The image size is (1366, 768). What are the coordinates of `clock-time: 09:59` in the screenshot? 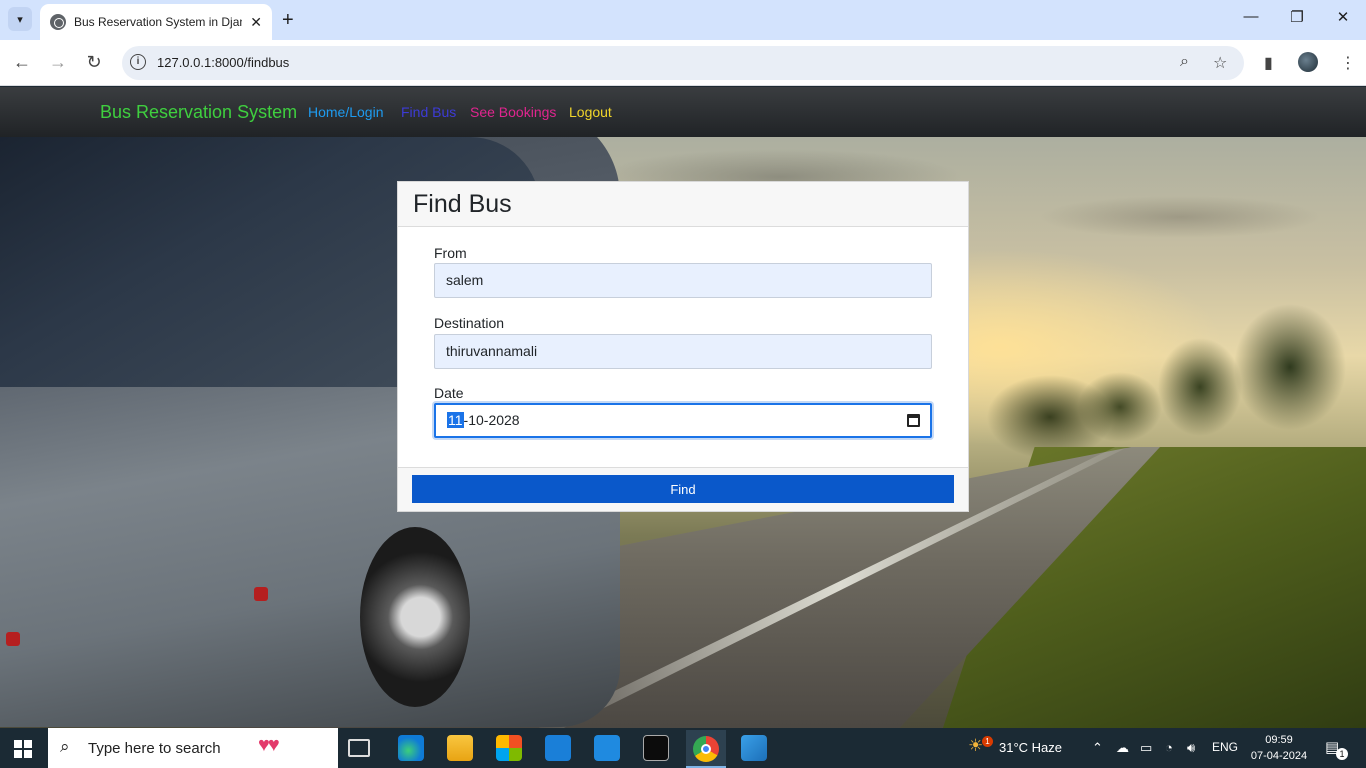 It's located at (1279, 740).